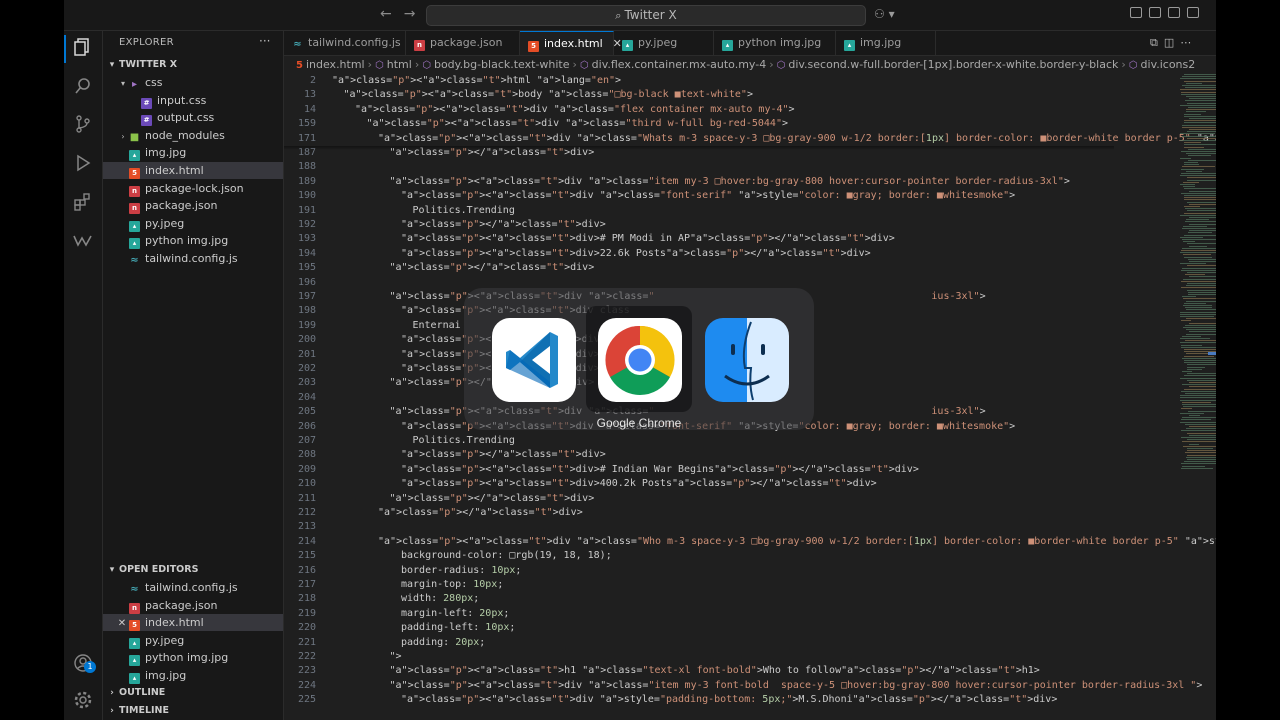 Image resolution: width=1280 pixels, height=720 pixels. I want to click on extensions-icon, so click(83, 202).